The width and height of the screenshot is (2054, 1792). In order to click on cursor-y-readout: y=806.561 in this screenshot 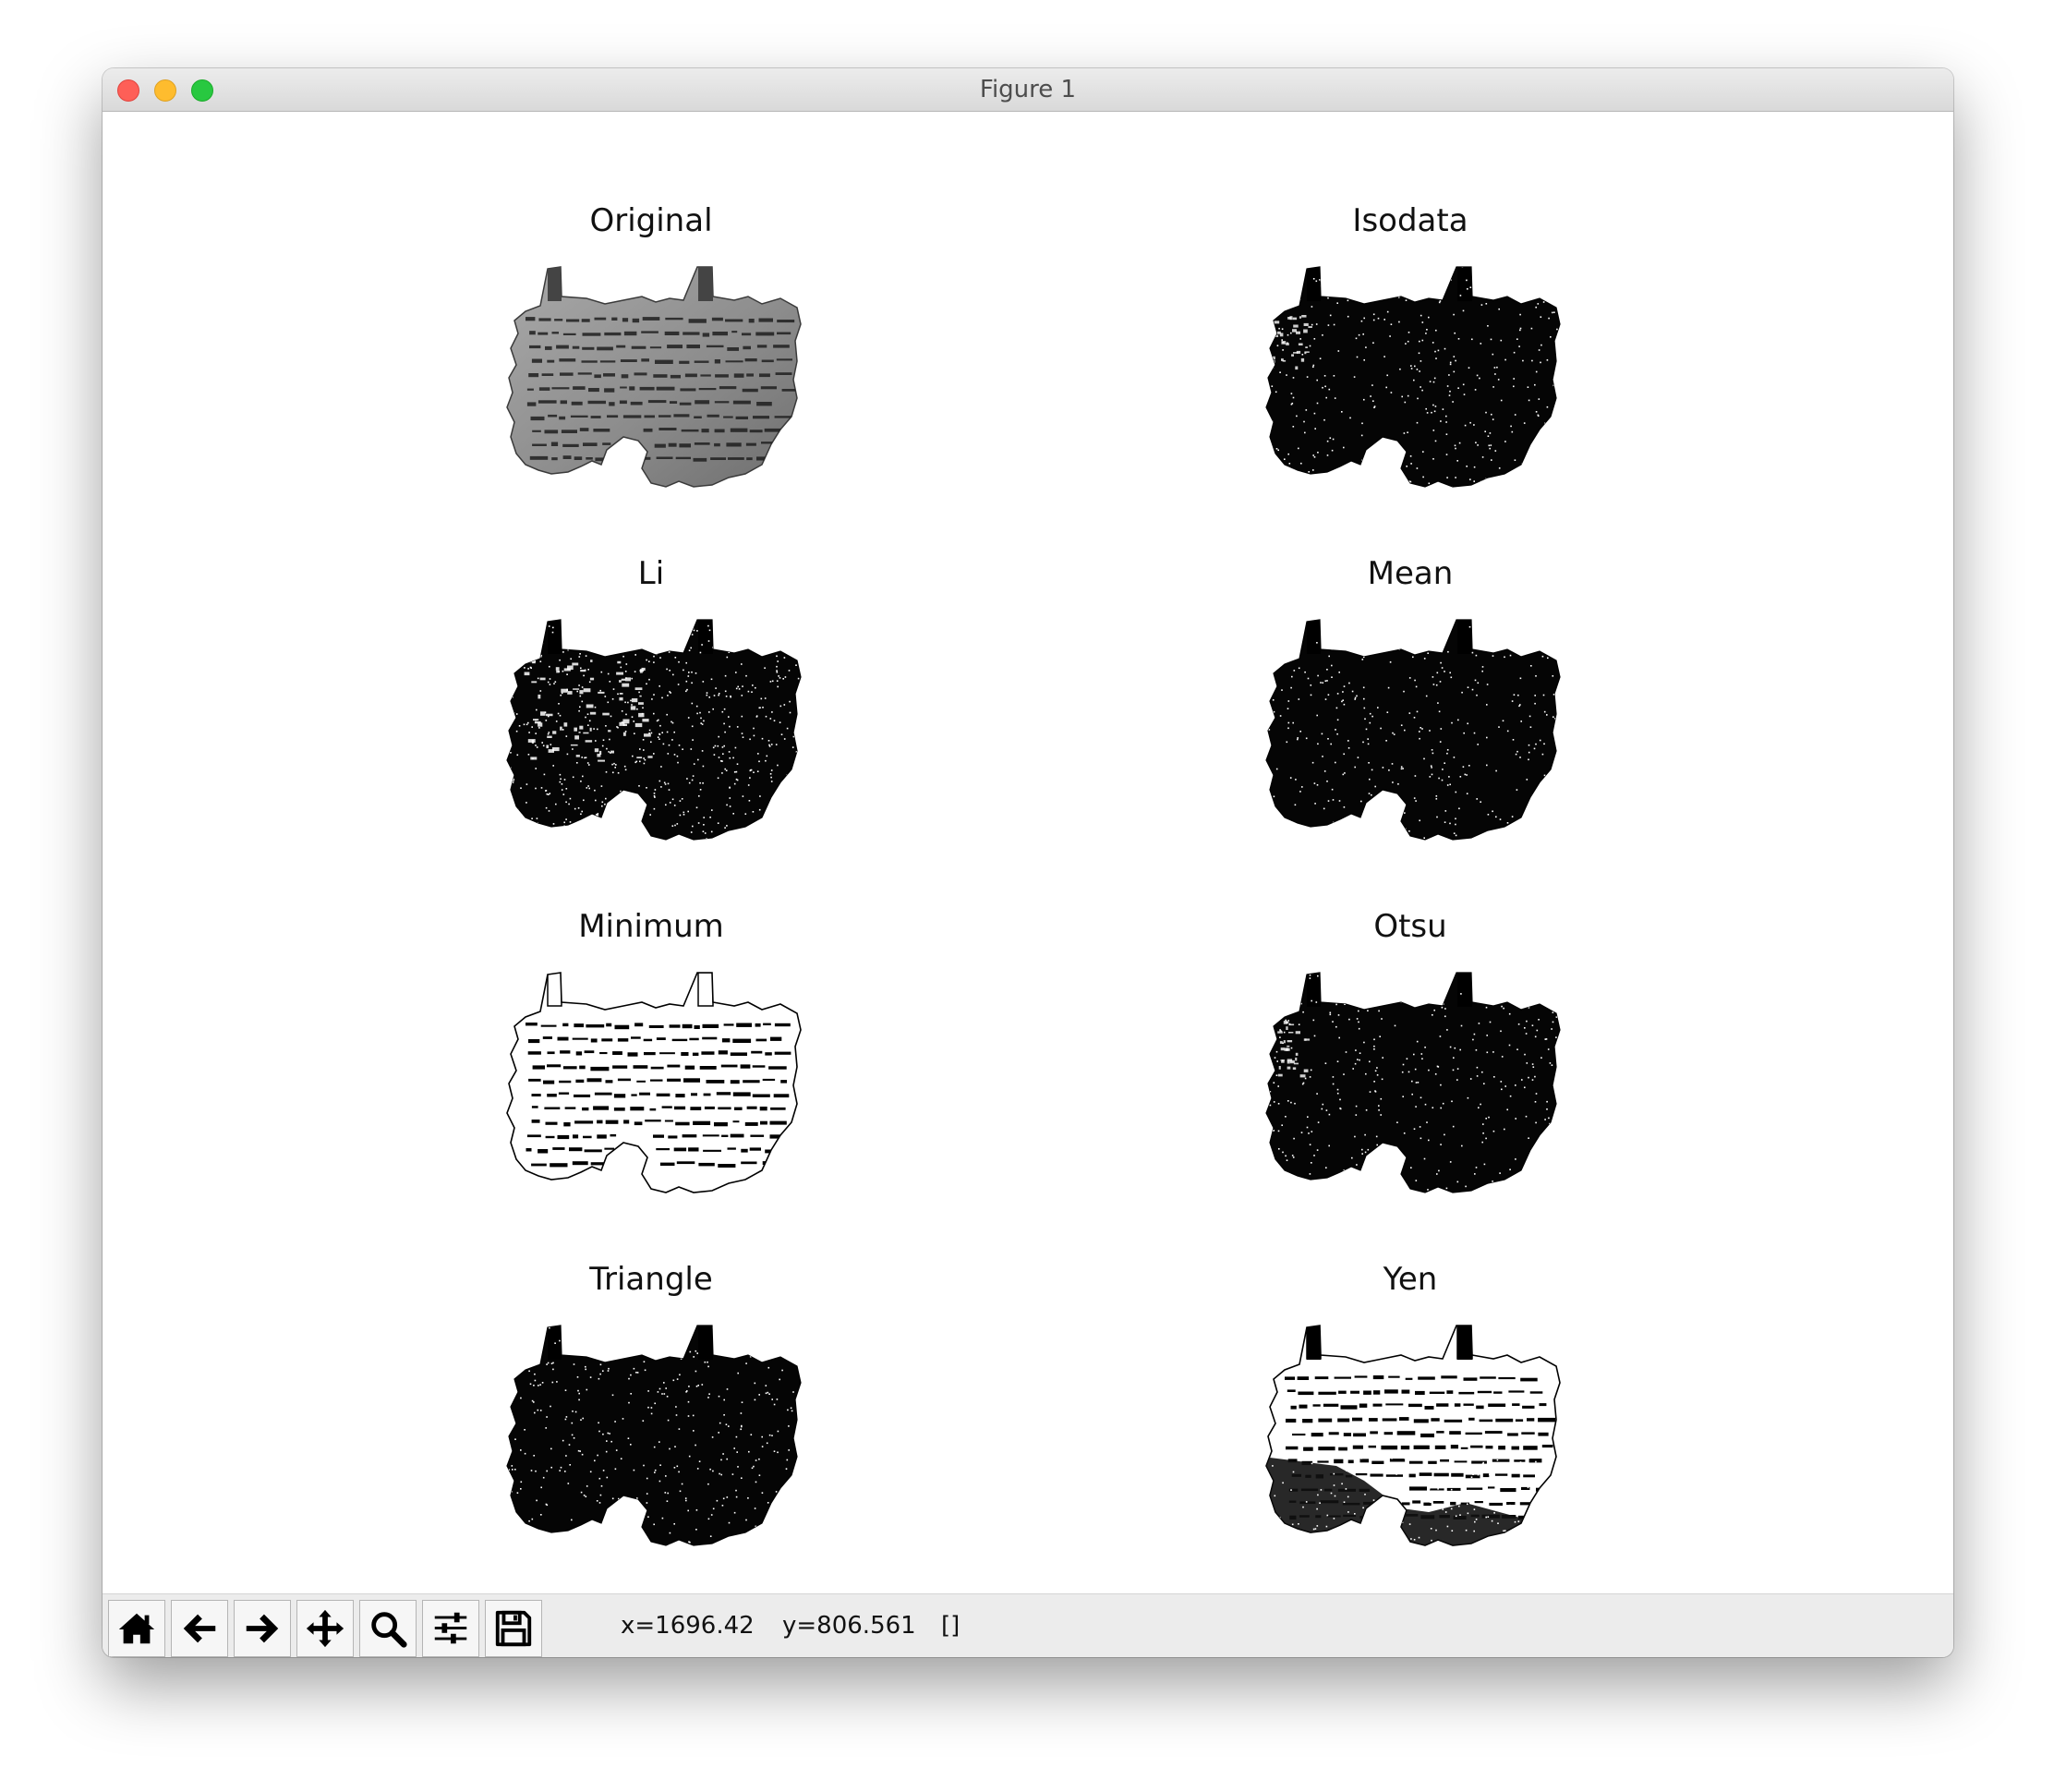, I will do `click(849, 1626)`.